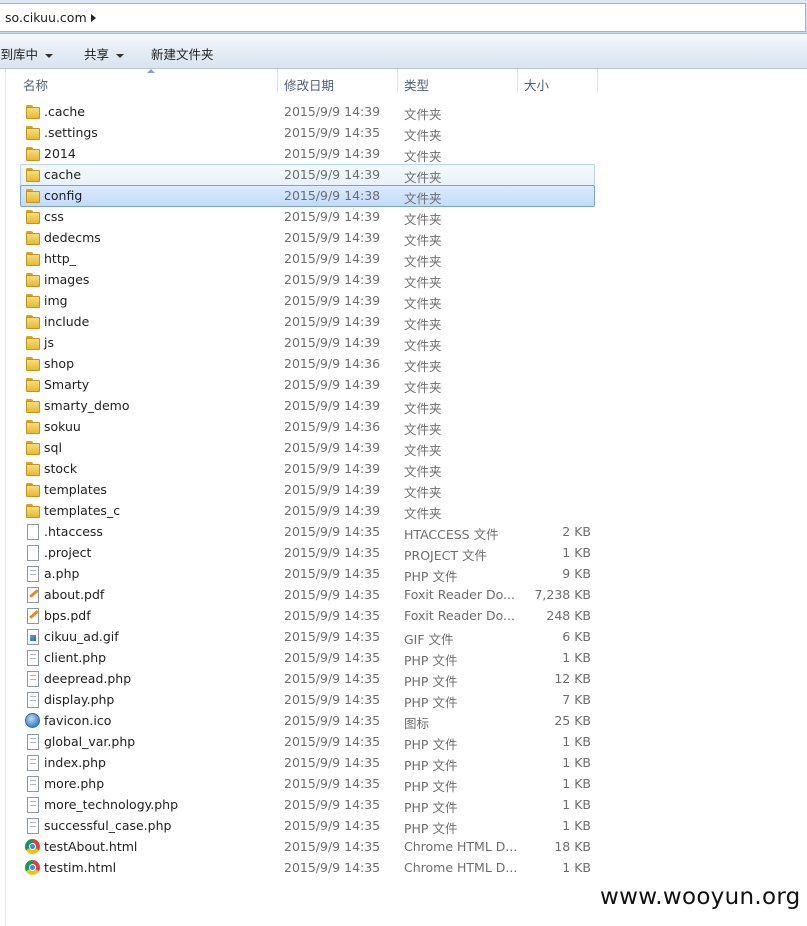  What do you see at coordinates (307, 574) in the screenshot?
I see `file-row: a.php 2015/9/9 14:35 PHP 文件 9 KB` at bounding box center [307, 574].